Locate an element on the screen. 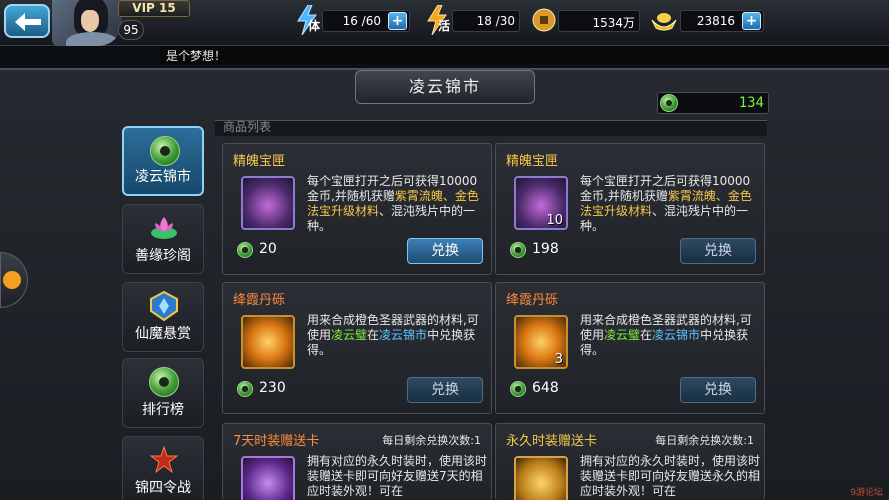  avatar is located at coordinates (87, 23).